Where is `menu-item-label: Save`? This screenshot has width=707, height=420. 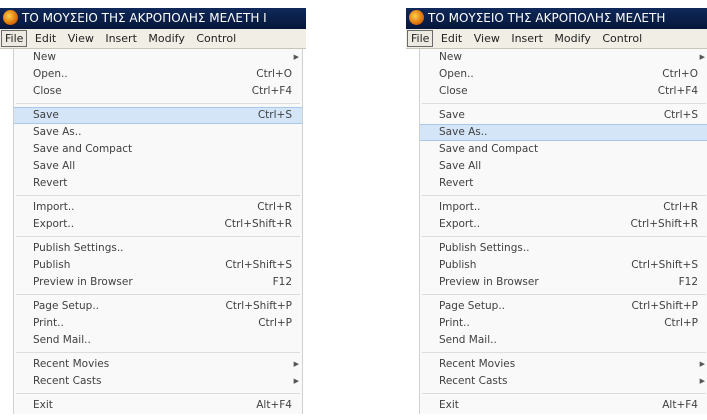
menu-item-label: Save is located at coordinates (452, 115).